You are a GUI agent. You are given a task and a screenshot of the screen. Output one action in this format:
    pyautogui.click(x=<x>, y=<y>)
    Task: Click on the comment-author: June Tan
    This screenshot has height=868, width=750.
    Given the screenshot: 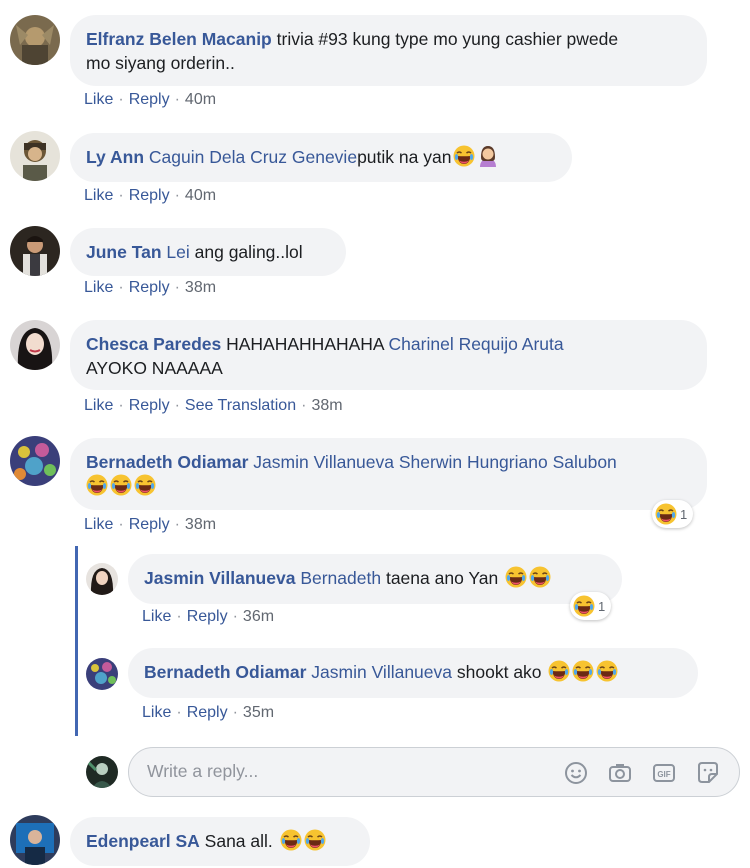 What is the action you would take?
    pyautogui.click(x=124, y=252)
    